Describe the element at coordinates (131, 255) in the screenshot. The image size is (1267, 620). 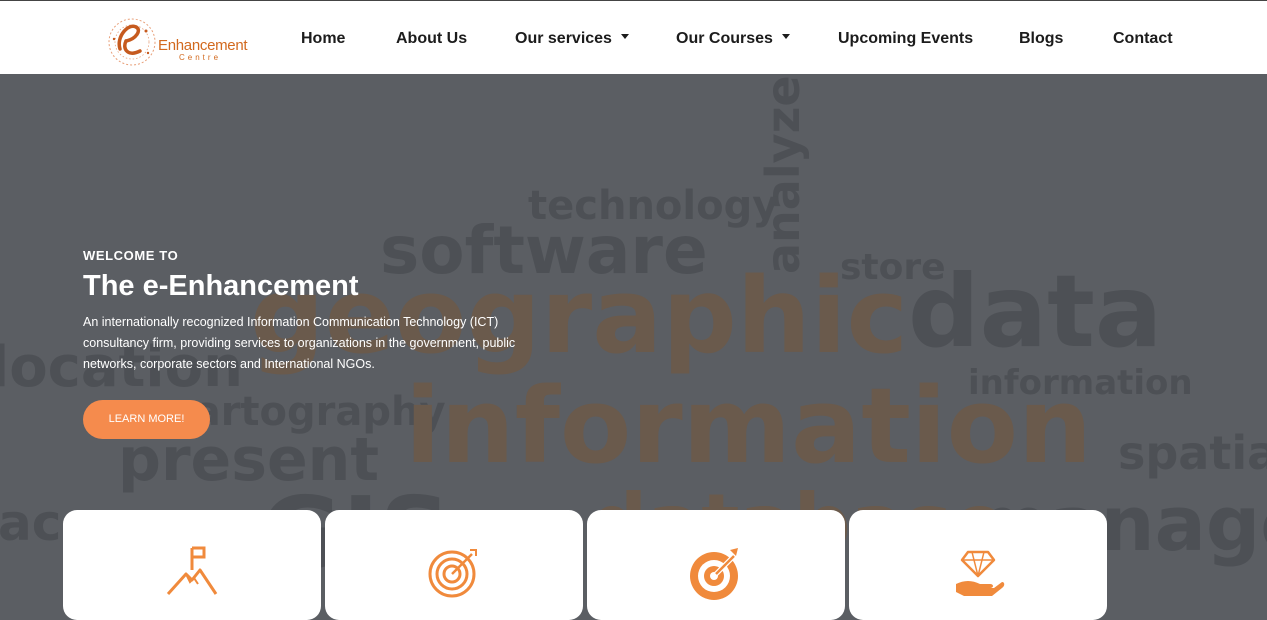
I see `hero-eyebrow: WELCOME TO` at that location.